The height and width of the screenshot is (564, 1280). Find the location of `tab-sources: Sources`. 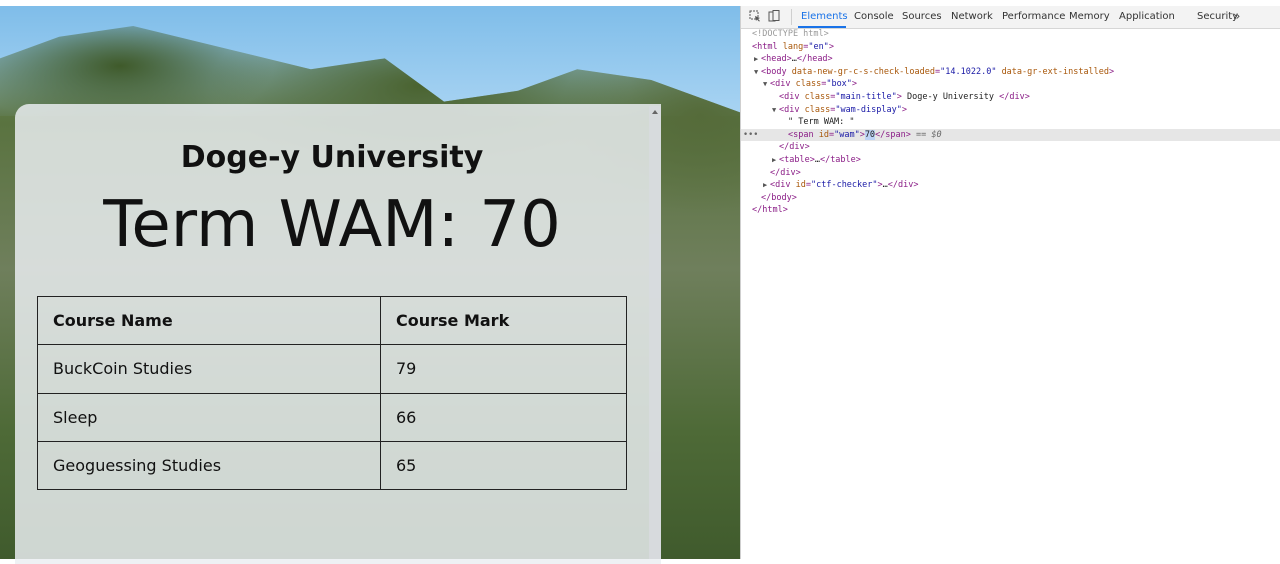

tab-sources: Sources is located at coordinates (922, 16).